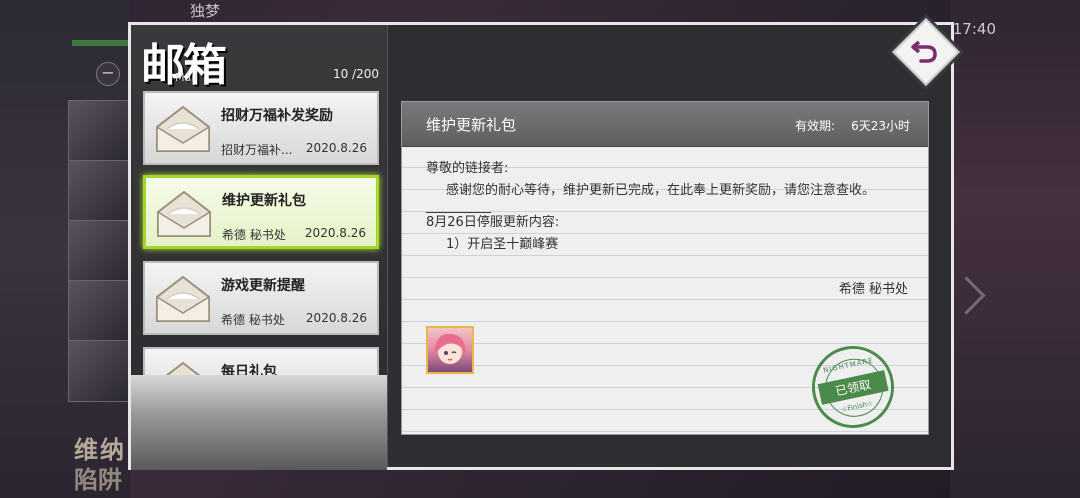 This screenshot has height=498, width=1080. I want to click on mailbox-subtitle: Mail, so click(186, 77).